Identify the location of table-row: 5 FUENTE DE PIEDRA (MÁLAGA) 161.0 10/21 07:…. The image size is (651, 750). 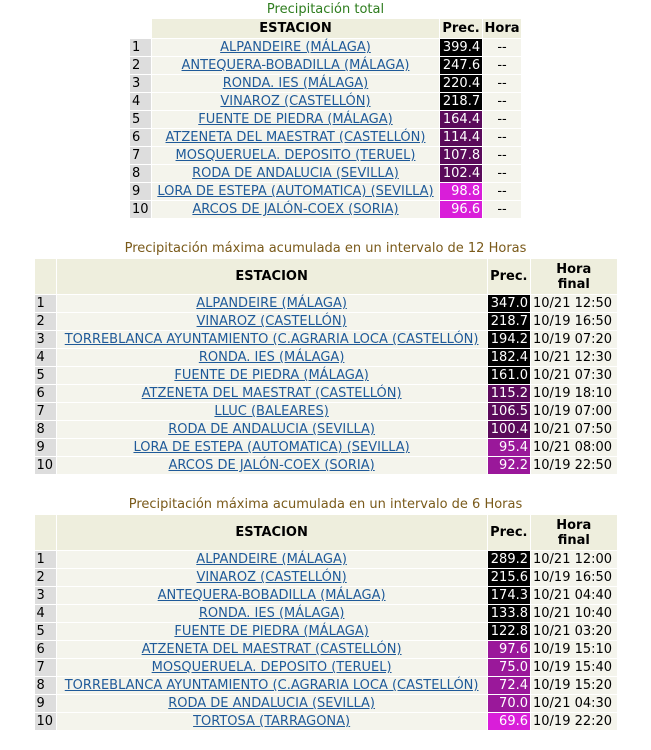
(325, 375).